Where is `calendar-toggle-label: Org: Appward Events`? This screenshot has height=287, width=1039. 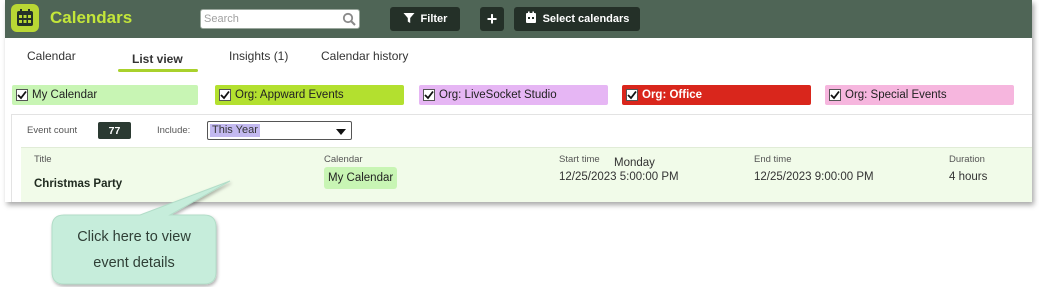
calendar-toggle-label: Org: Appward Events is located at coordinates (289, 95).